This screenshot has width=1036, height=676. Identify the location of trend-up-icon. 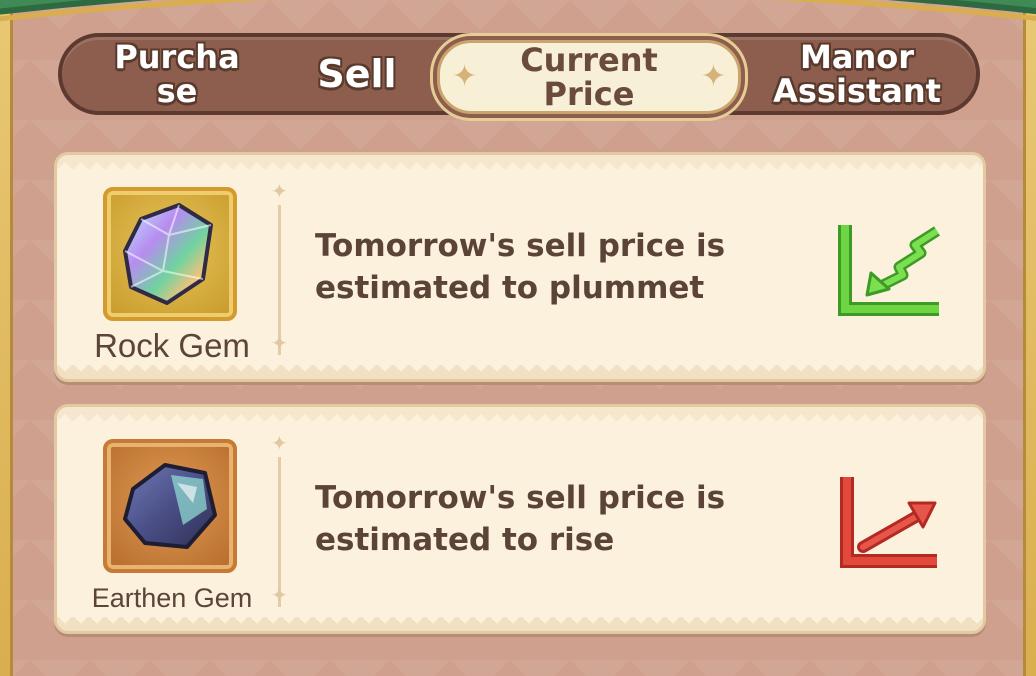
(888, 522).